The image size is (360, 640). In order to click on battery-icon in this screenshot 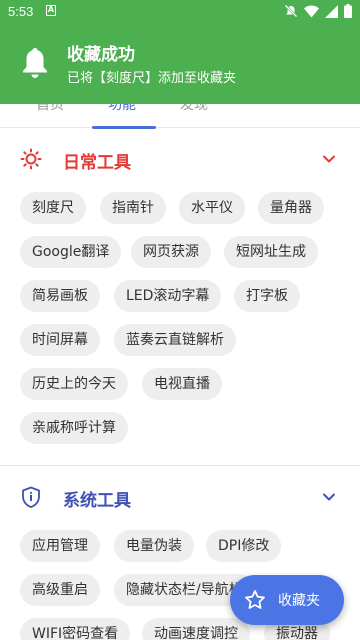, I will do `click(348, 11)`.